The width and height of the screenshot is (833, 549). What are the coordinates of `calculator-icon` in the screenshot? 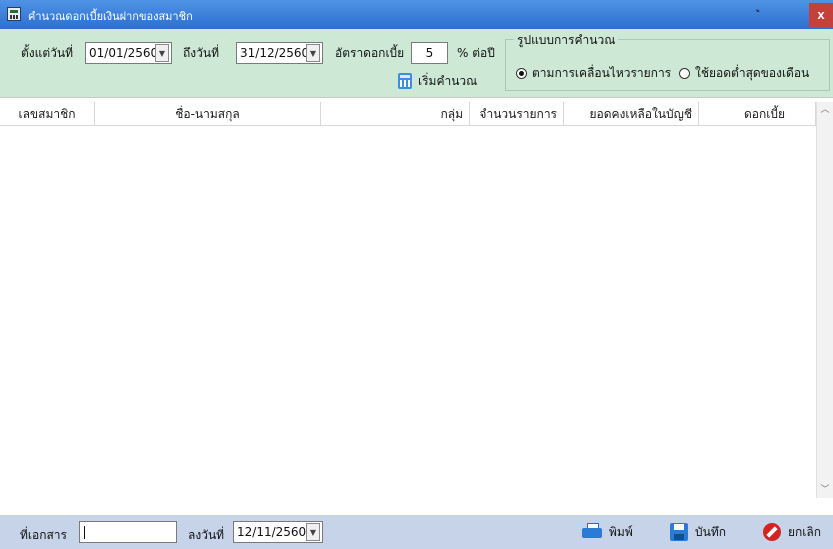 It's located at (405, 81).